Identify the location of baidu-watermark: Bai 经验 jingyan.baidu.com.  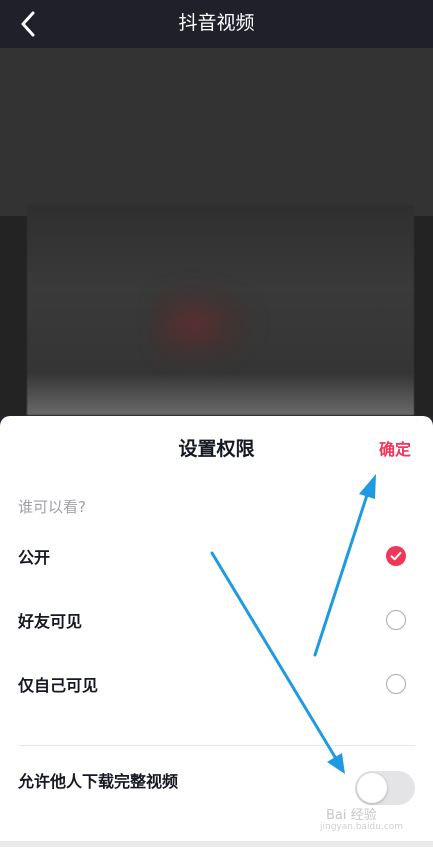
(368, 820).